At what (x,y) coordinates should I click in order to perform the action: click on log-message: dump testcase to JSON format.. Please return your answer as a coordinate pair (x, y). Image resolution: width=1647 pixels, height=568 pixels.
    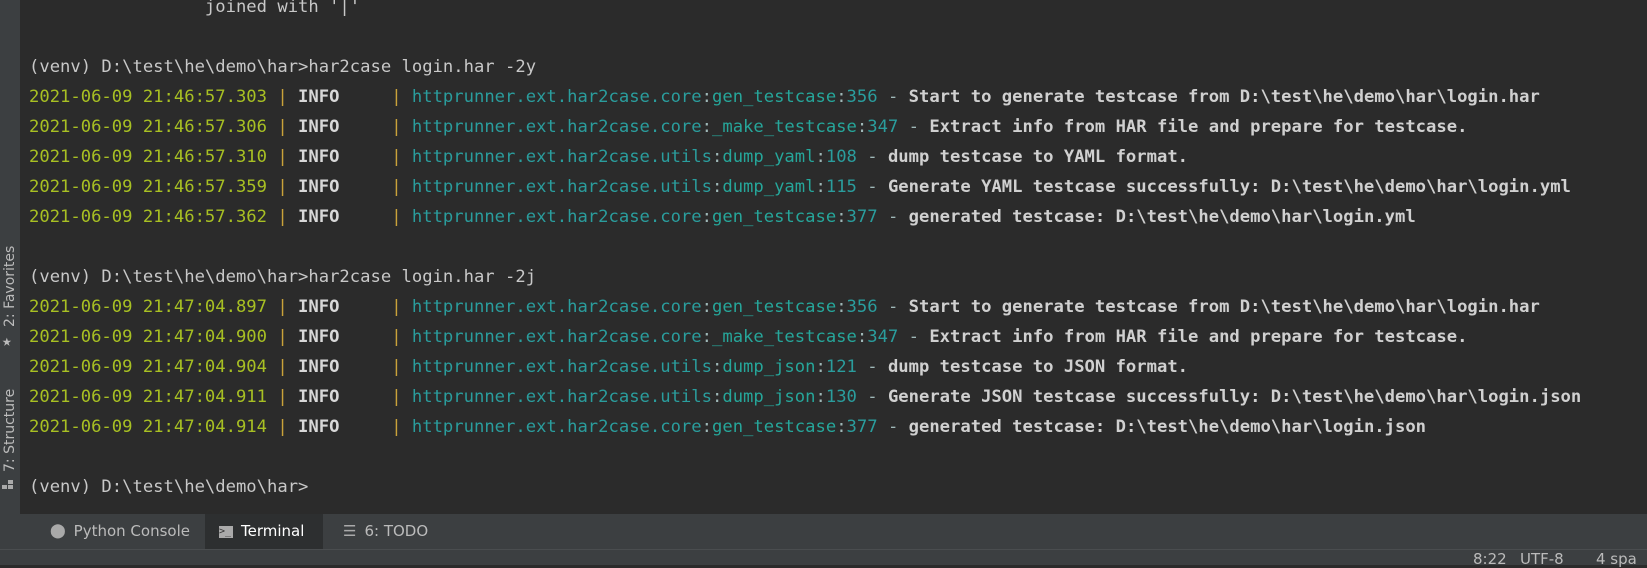
    Looking at the image, I should click on (1038, 367).